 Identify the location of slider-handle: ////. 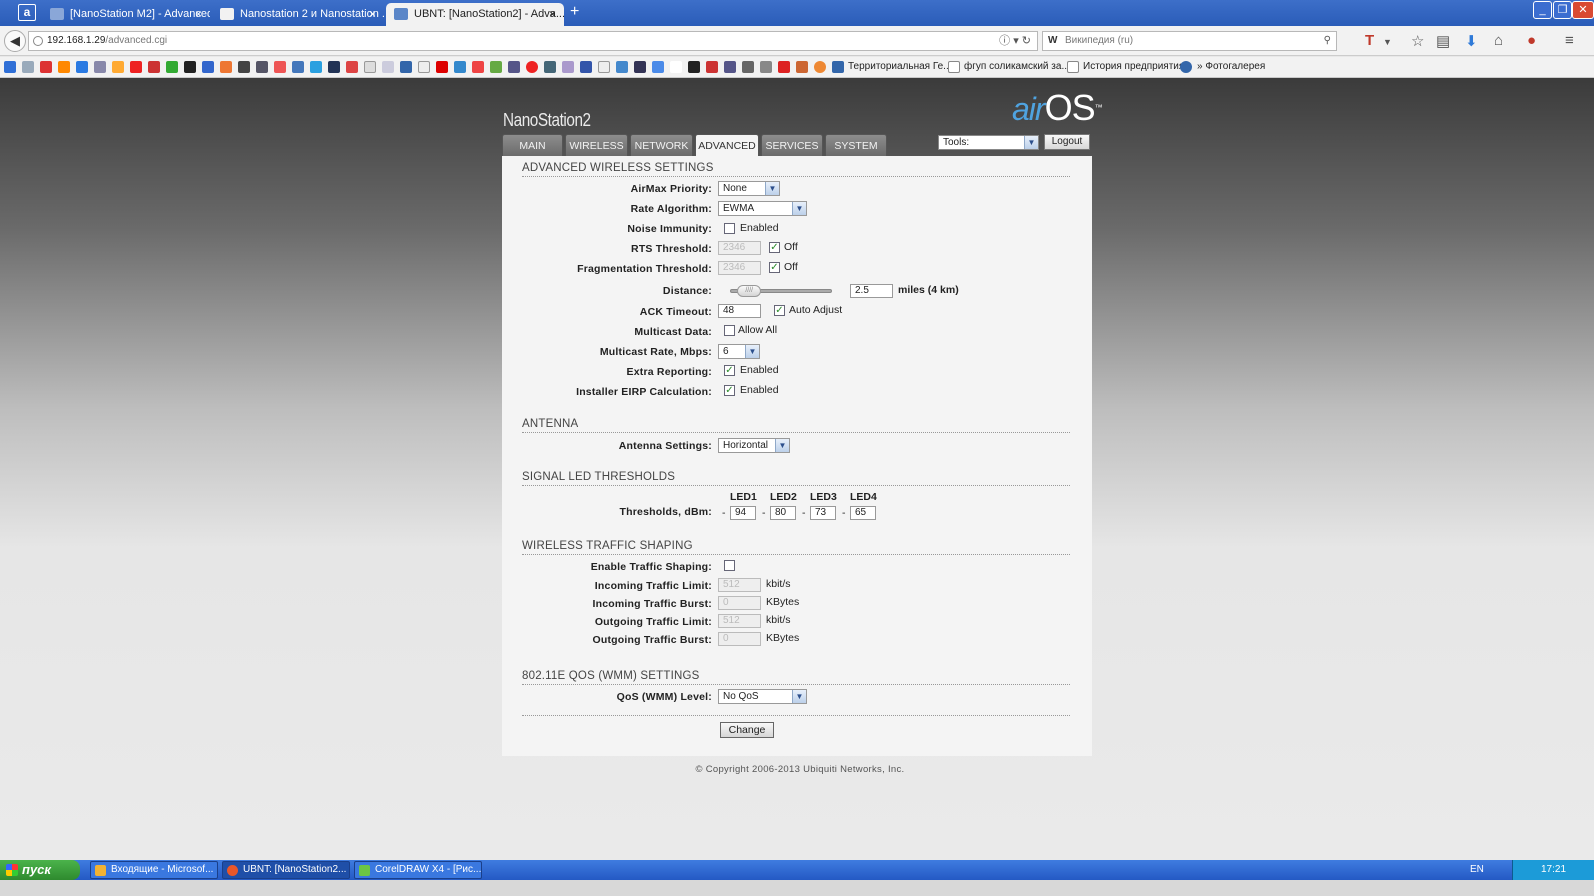
(749, 291).